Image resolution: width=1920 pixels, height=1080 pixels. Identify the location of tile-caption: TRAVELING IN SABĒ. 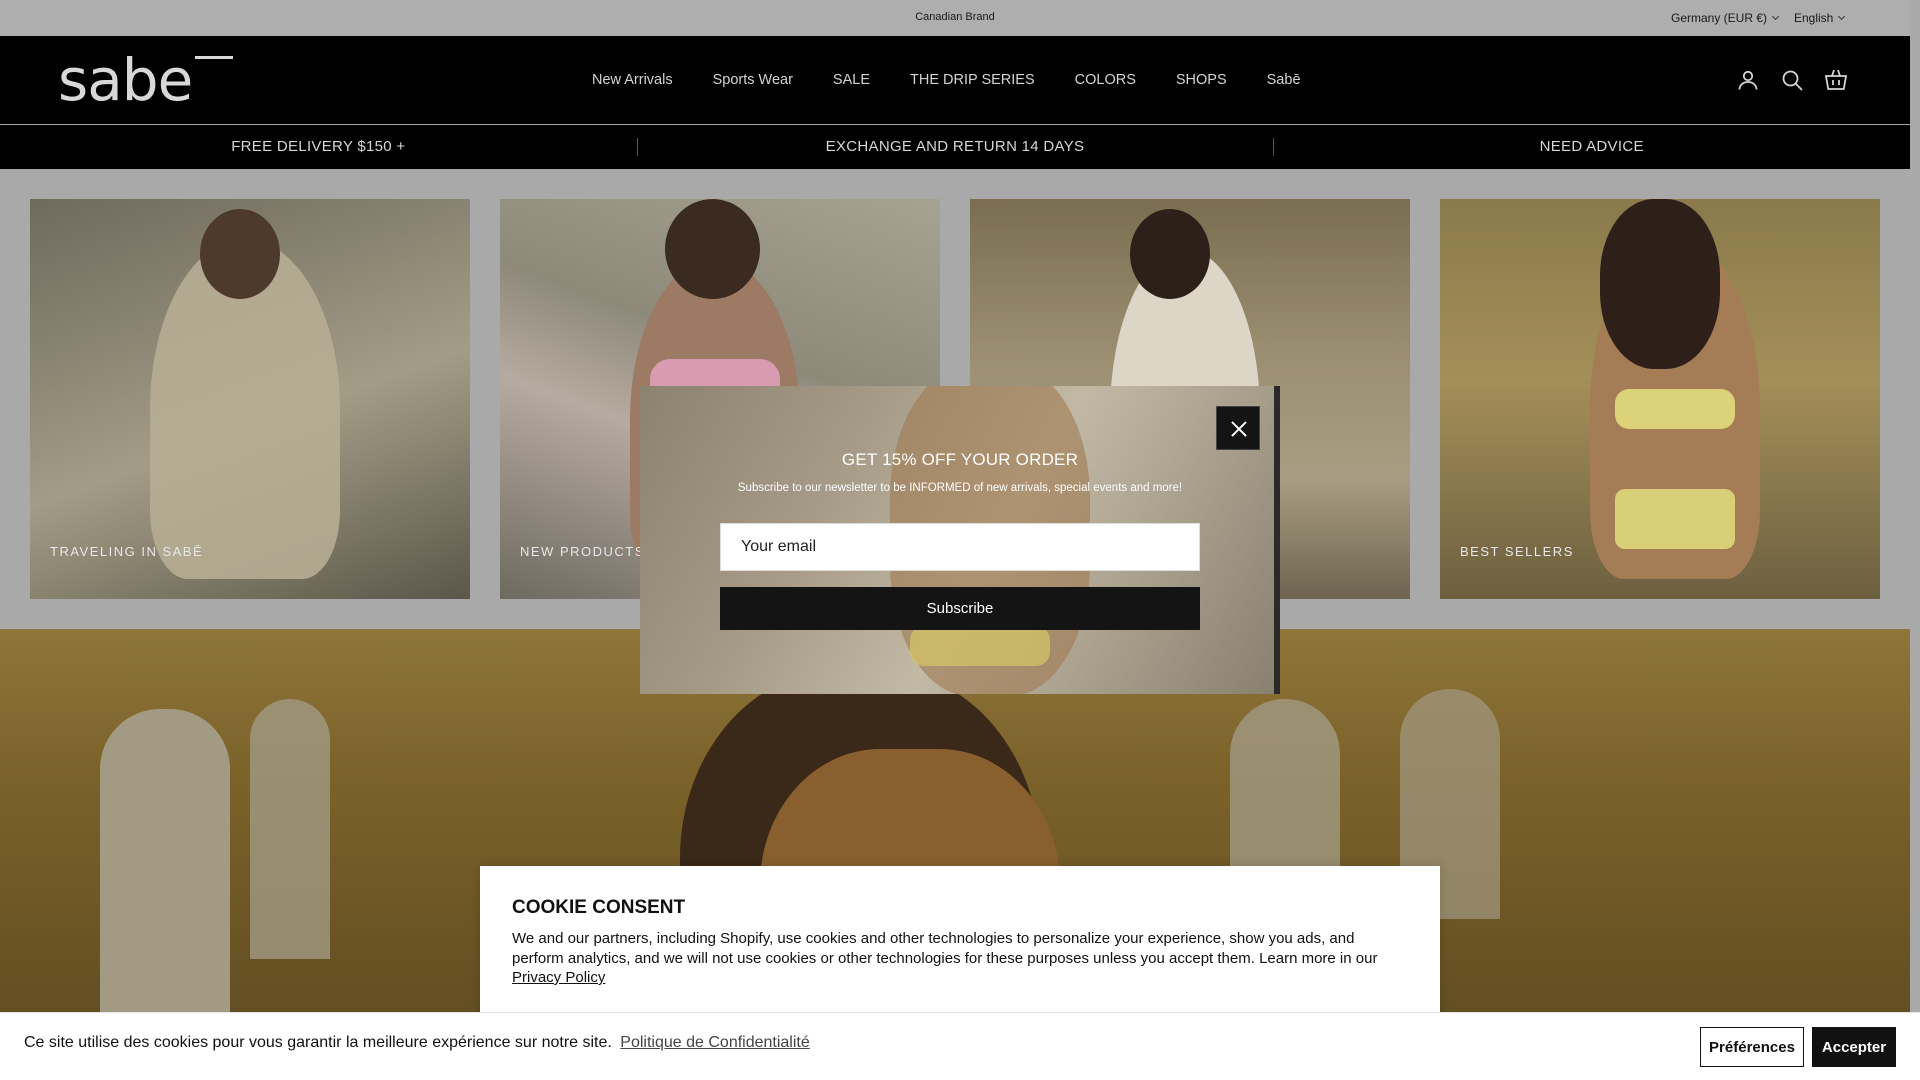
(127, 551).